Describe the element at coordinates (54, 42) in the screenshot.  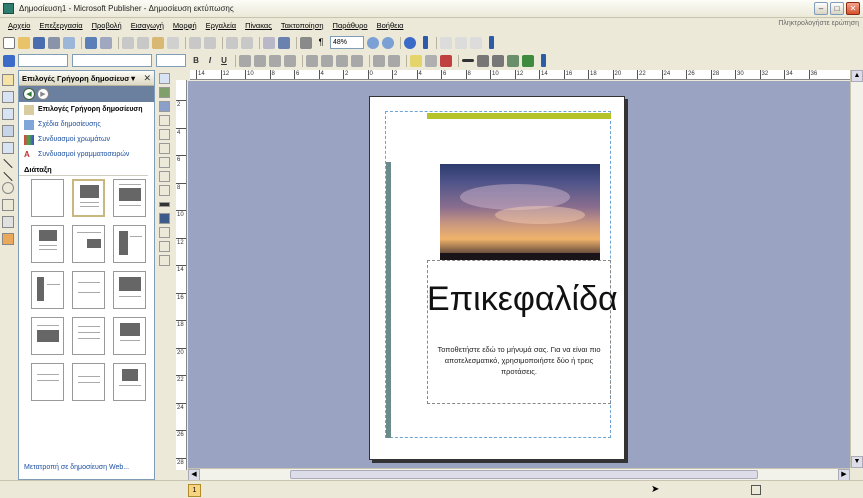
I see `print-icon` at that location.